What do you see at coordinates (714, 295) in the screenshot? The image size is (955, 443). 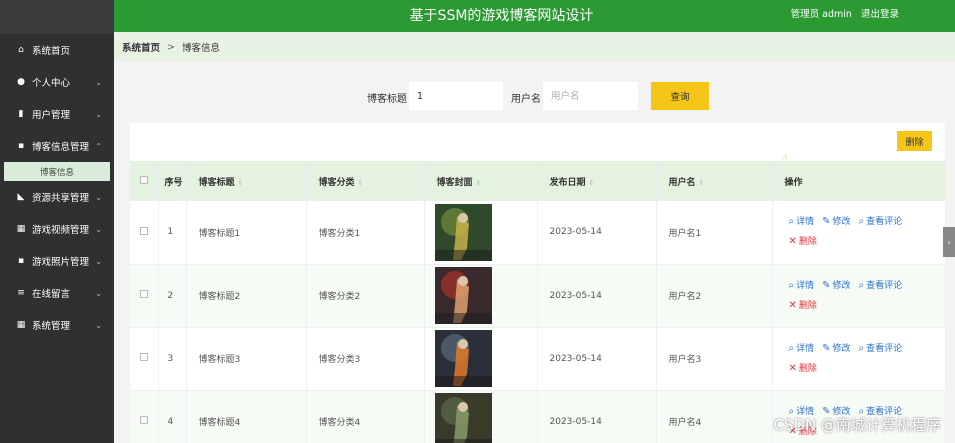 I see `cell-user: 用户名2` at bounding box center [714, 295].